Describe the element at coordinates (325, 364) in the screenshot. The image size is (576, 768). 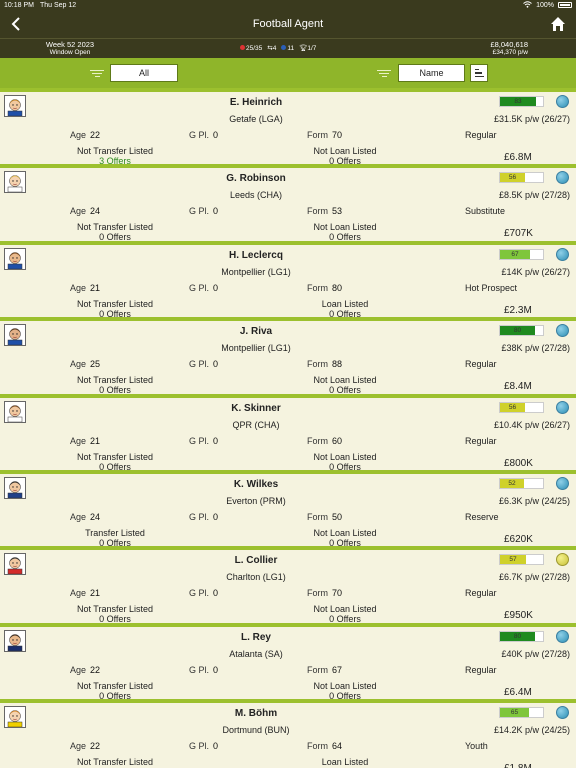
I see `form-stat: Form 88` at that location.